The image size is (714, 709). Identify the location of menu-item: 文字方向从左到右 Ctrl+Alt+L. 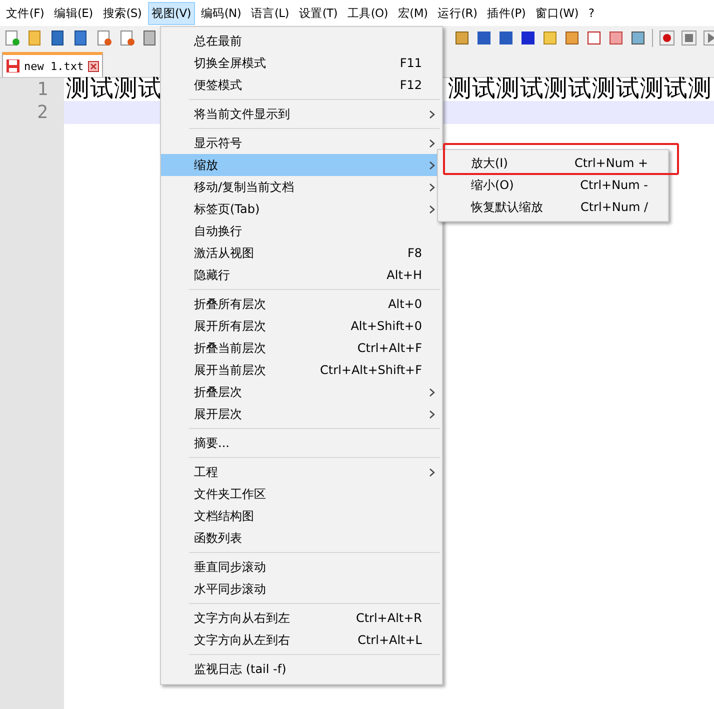
(301, 640).